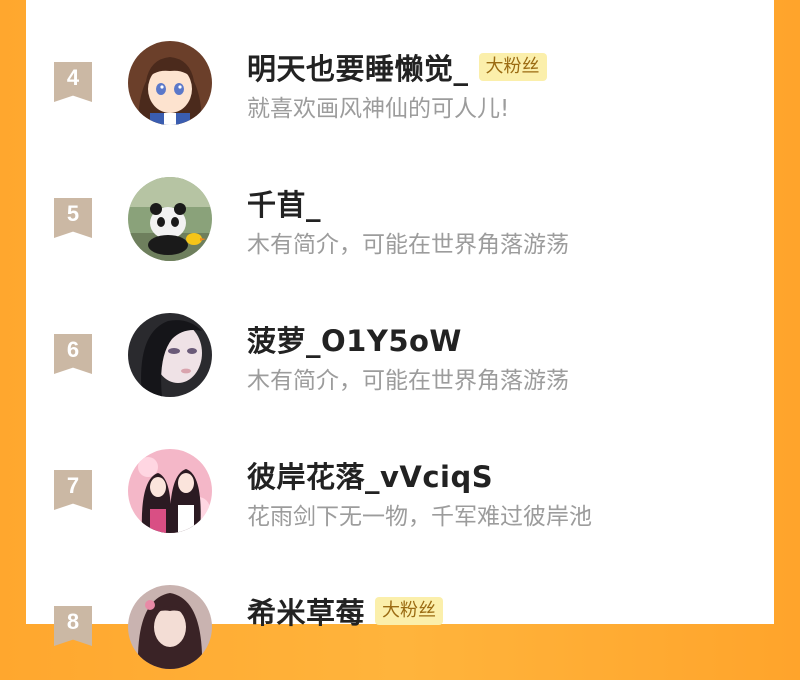 The image size is (800, 680). Describe the element at coordinates (370, 475) in the screenshot. I see `user-name: 彼岸花落_vVciqS` at that location.